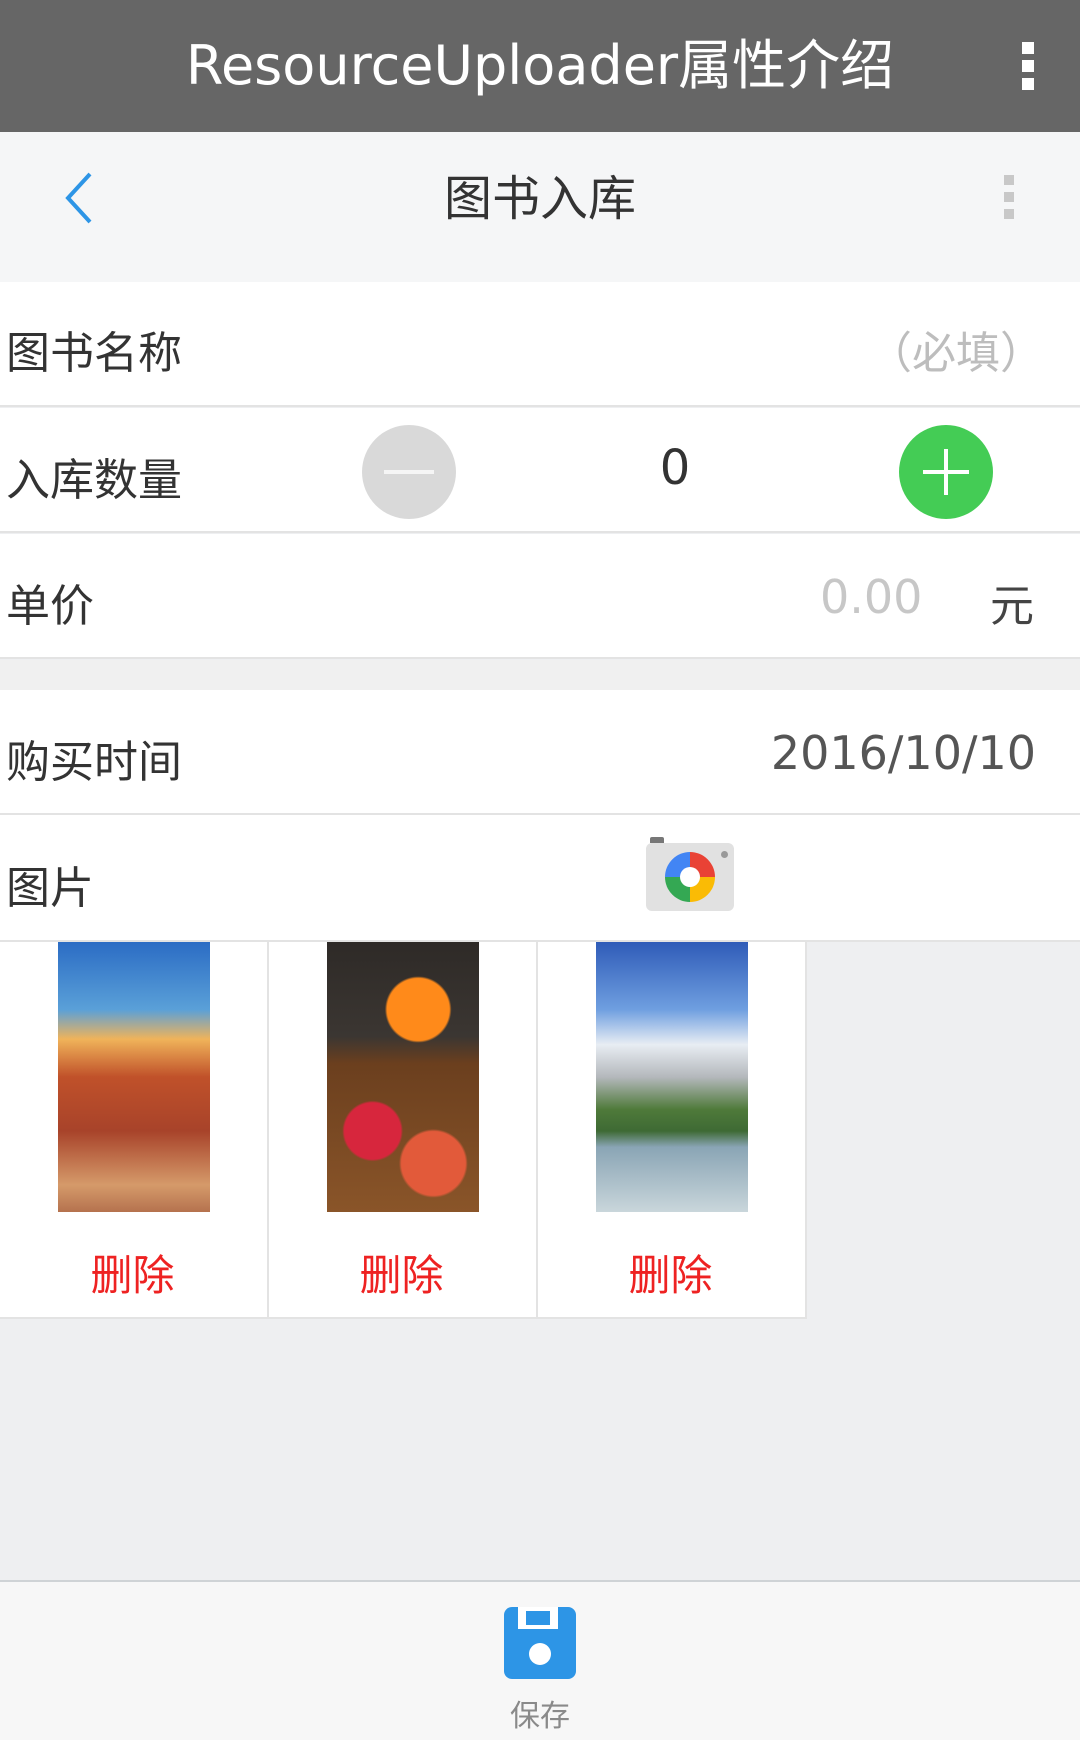  I want to click on camera-icon, so click(690, 874).